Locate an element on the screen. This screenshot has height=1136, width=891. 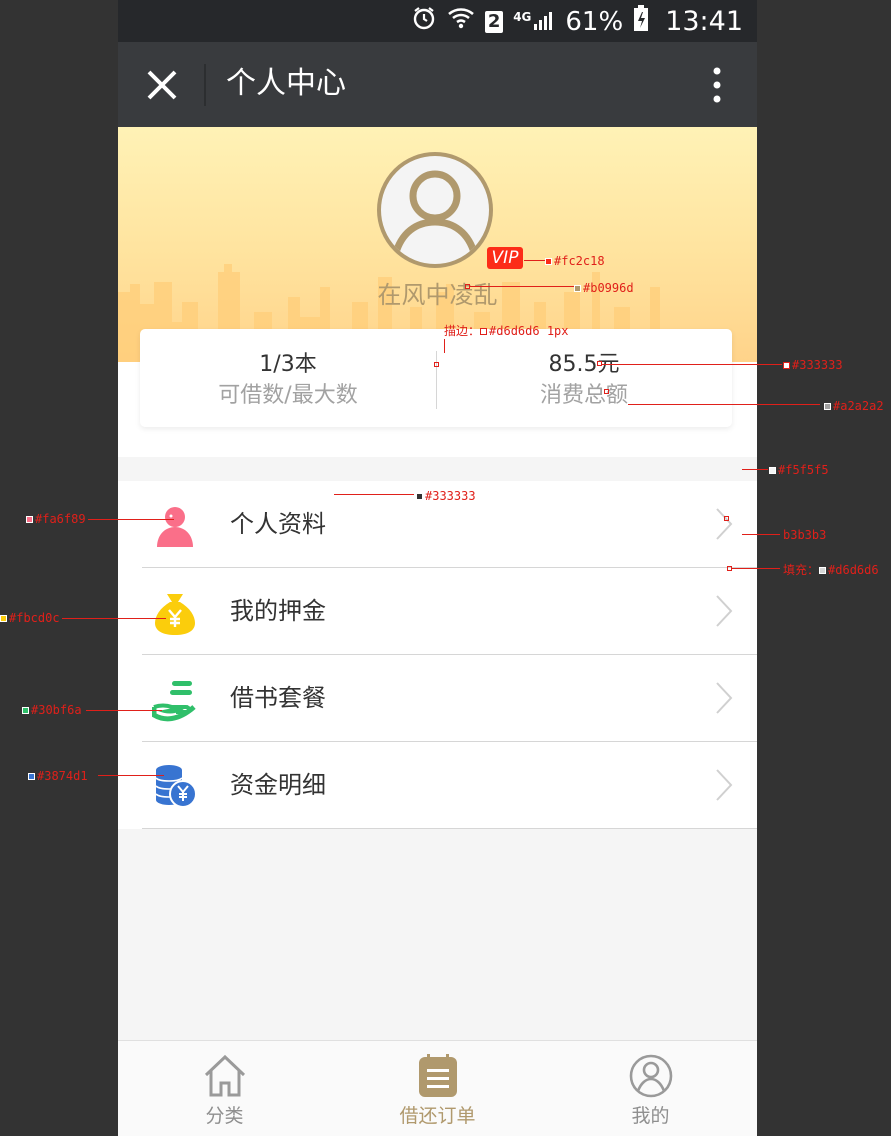
menu-item-label: 个人资料 is located at coordinates (278, 524).